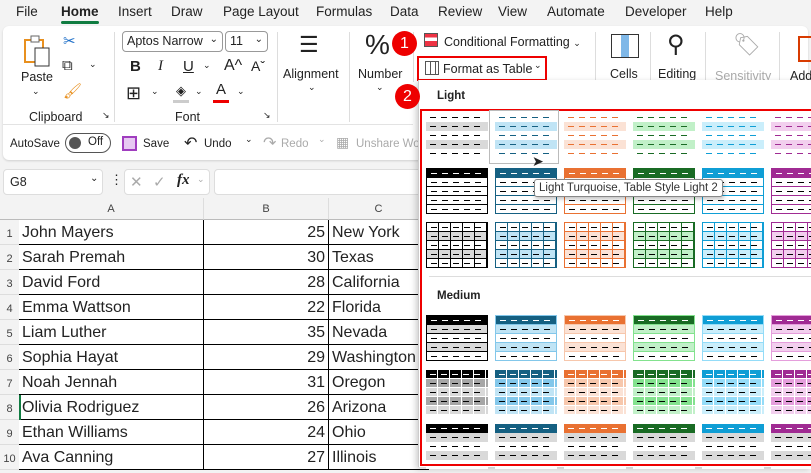  Describe the element at coordinates (512, 42) in the screenshot. I see `conditional-formatting-button: Conditional Formatting ⌄` at that location.